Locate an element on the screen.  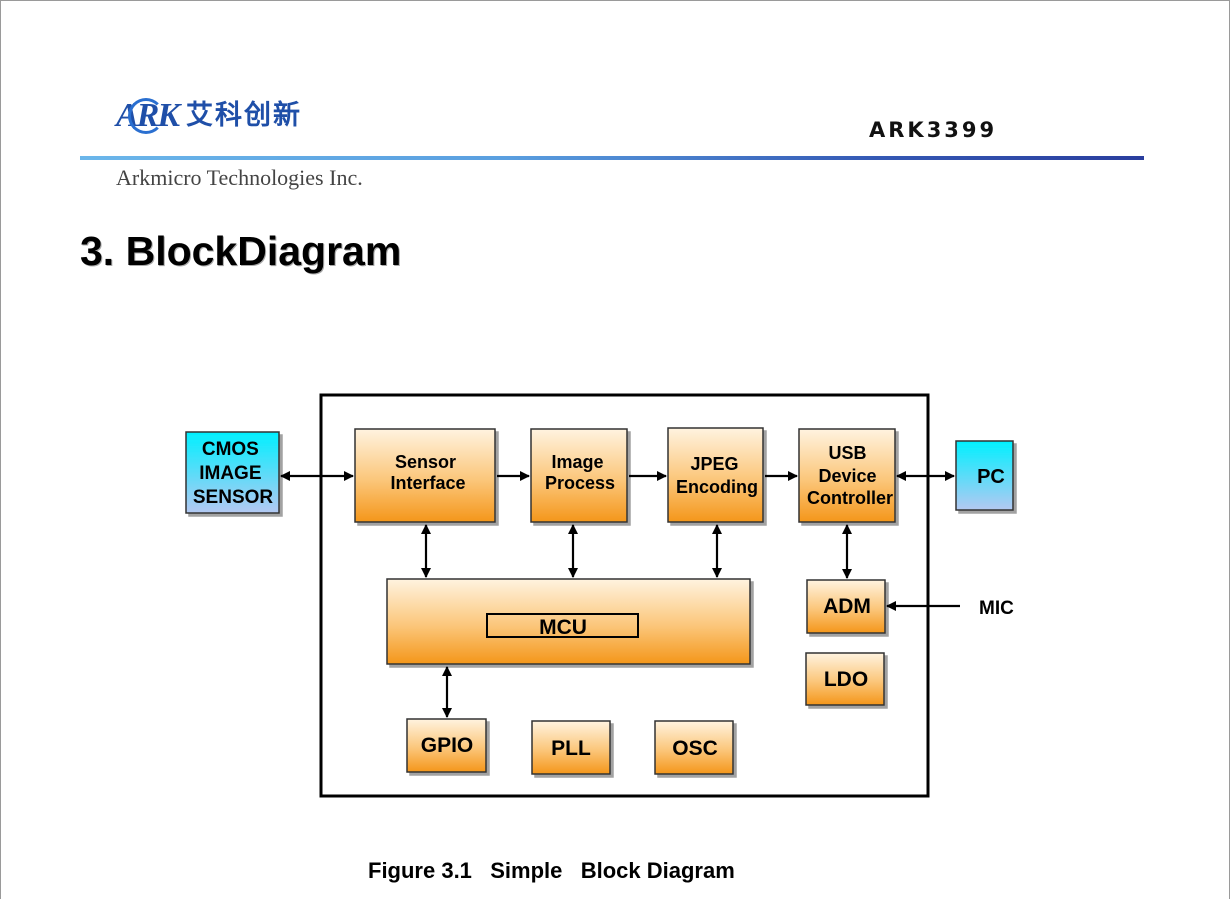
cmos-label-line2: IMAGE is located at coordinates (230, 473).